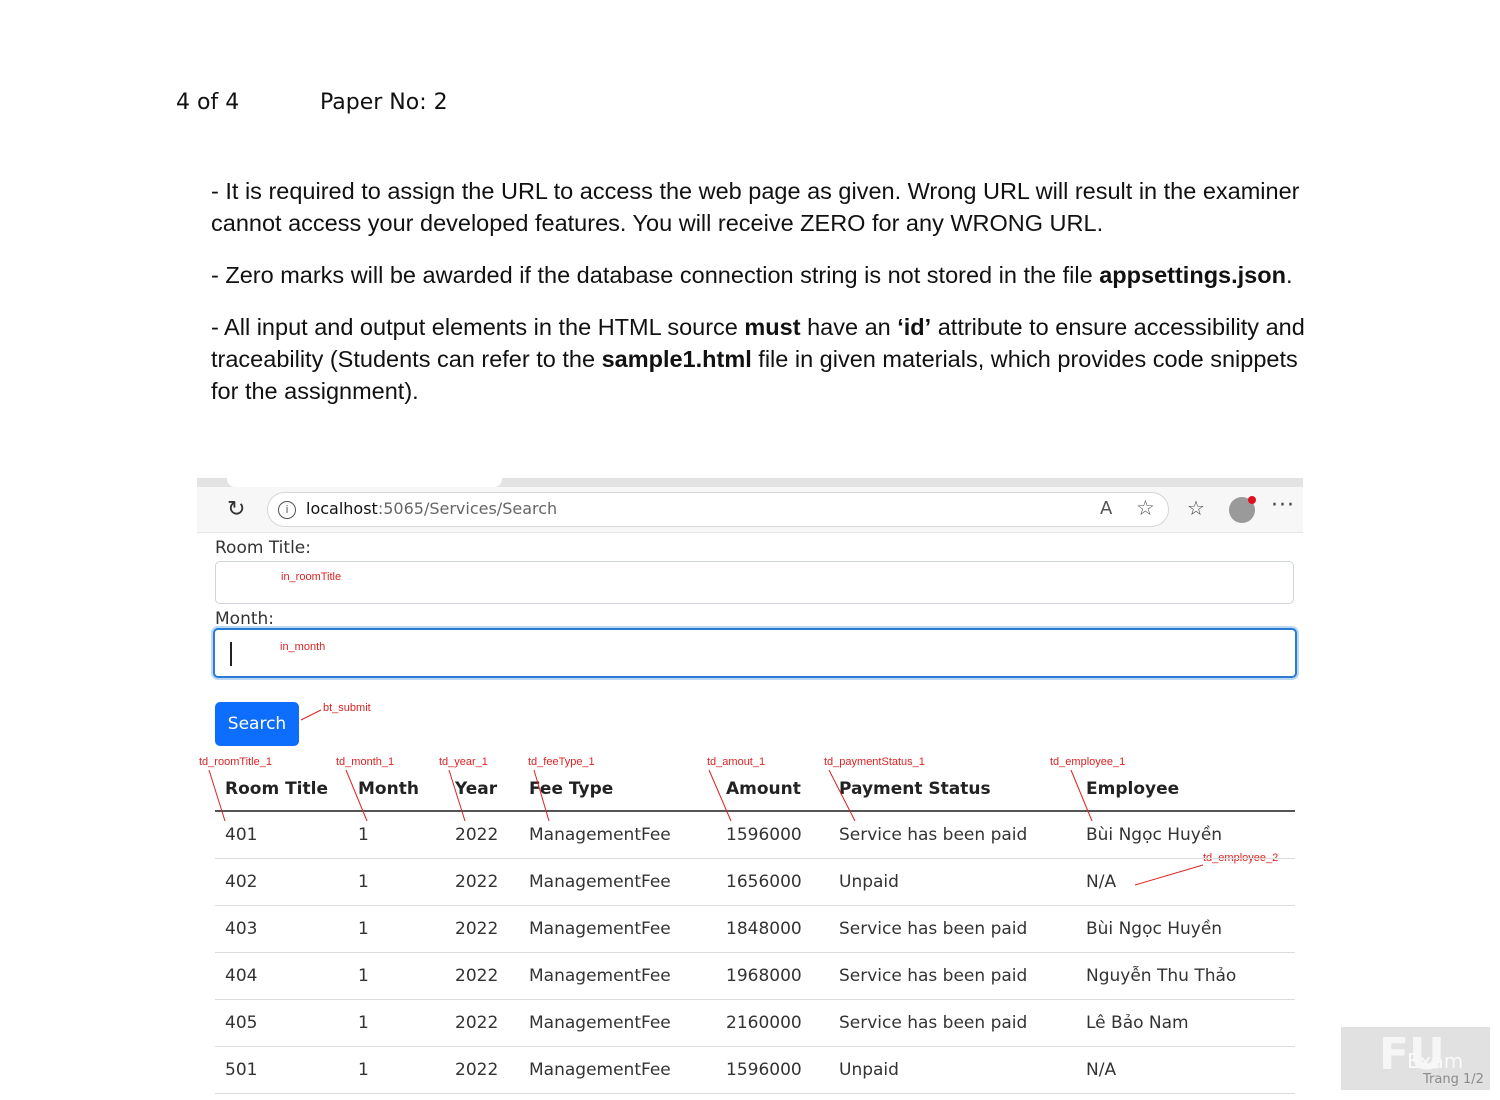 This screenshot has height=1100, width=1500. Describe the element at coordinates (311, 715) in the screenshot. I see `leader-bt-submit` at that location.